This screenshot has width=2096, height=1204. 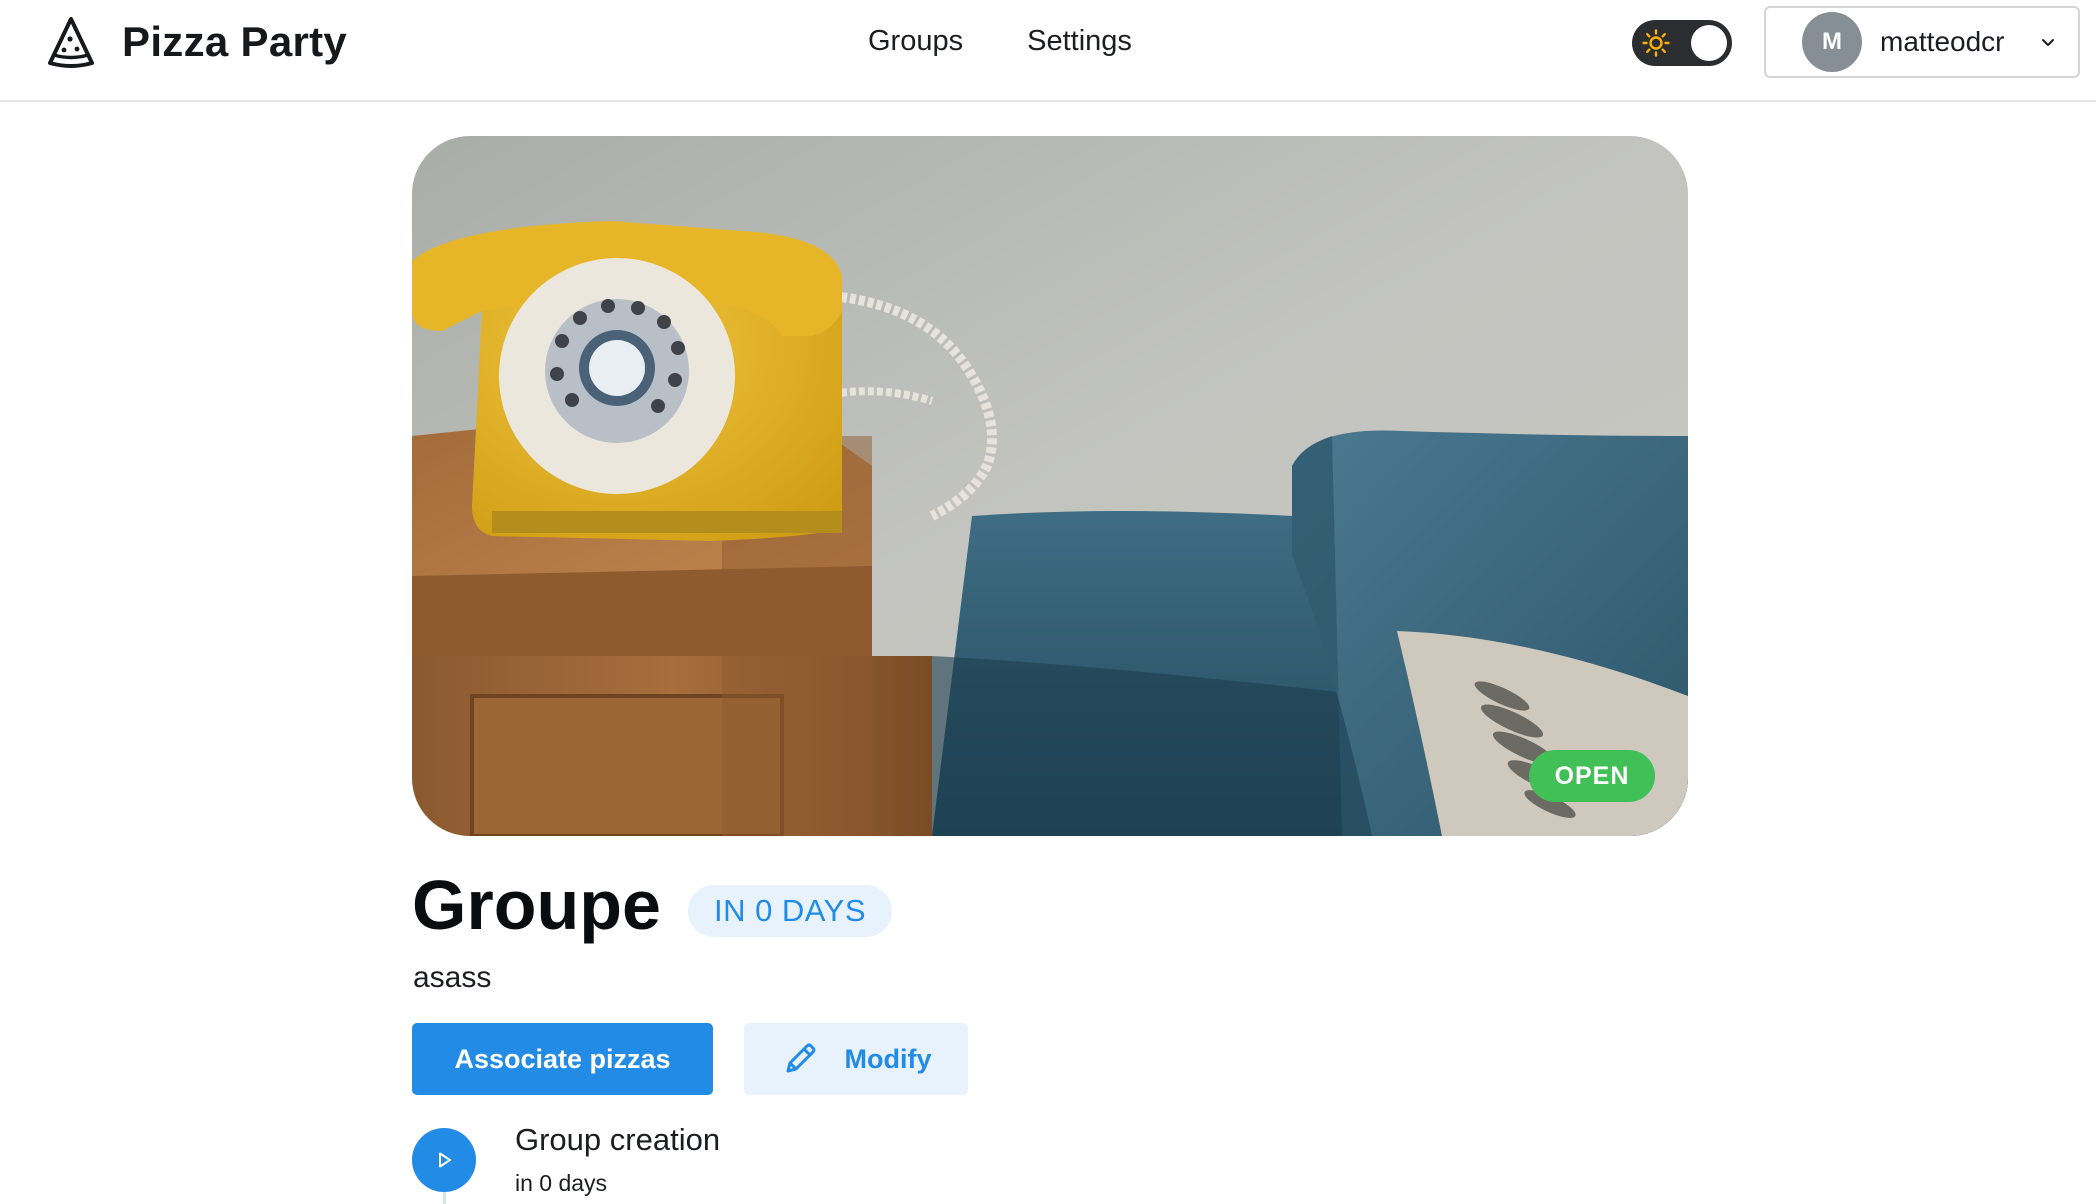 What do you see at coordinates (790, 911) in the screenshot?
I see `date-badge: IN 0 DAYS` at bounding box center [790, 911].